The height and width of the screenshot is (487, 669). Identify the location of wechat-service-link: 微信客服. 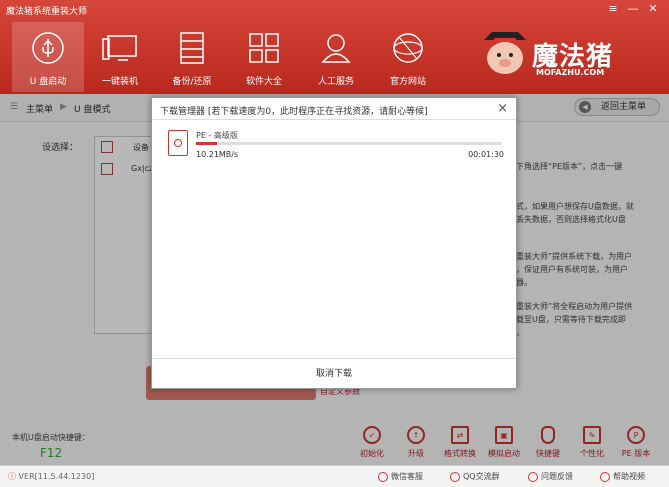
(400, 476).